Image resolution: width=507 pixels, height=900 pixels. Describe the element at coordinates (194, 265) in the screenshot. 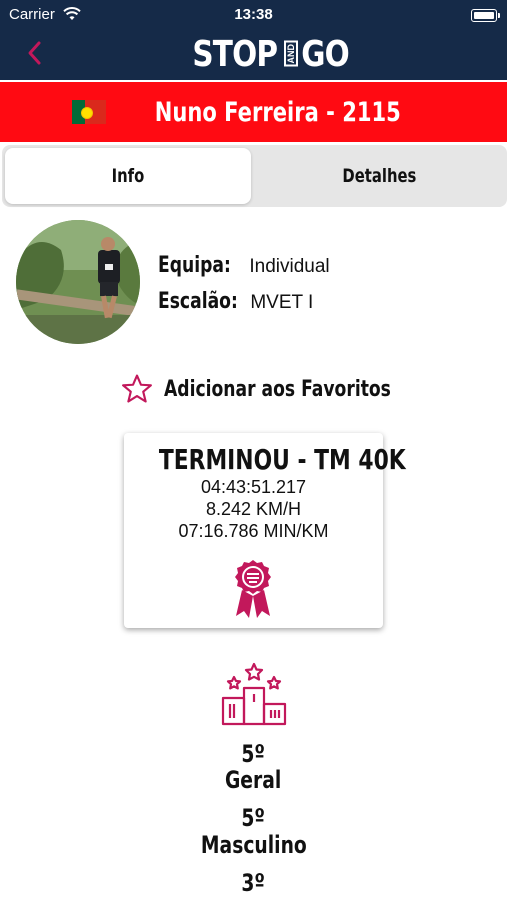

I see `team-label: Equipa:` at that location.